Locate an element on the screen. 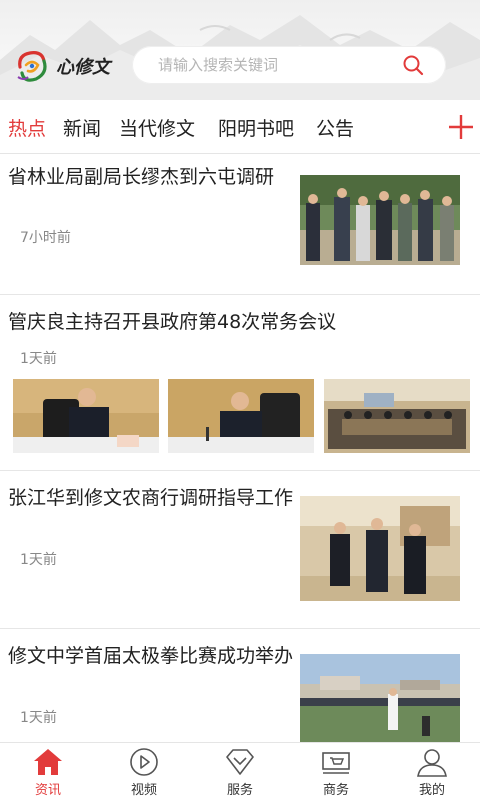 This screenshot has width=480, height=800. meeting-speaker-photo is located at coordinates (86, 416).